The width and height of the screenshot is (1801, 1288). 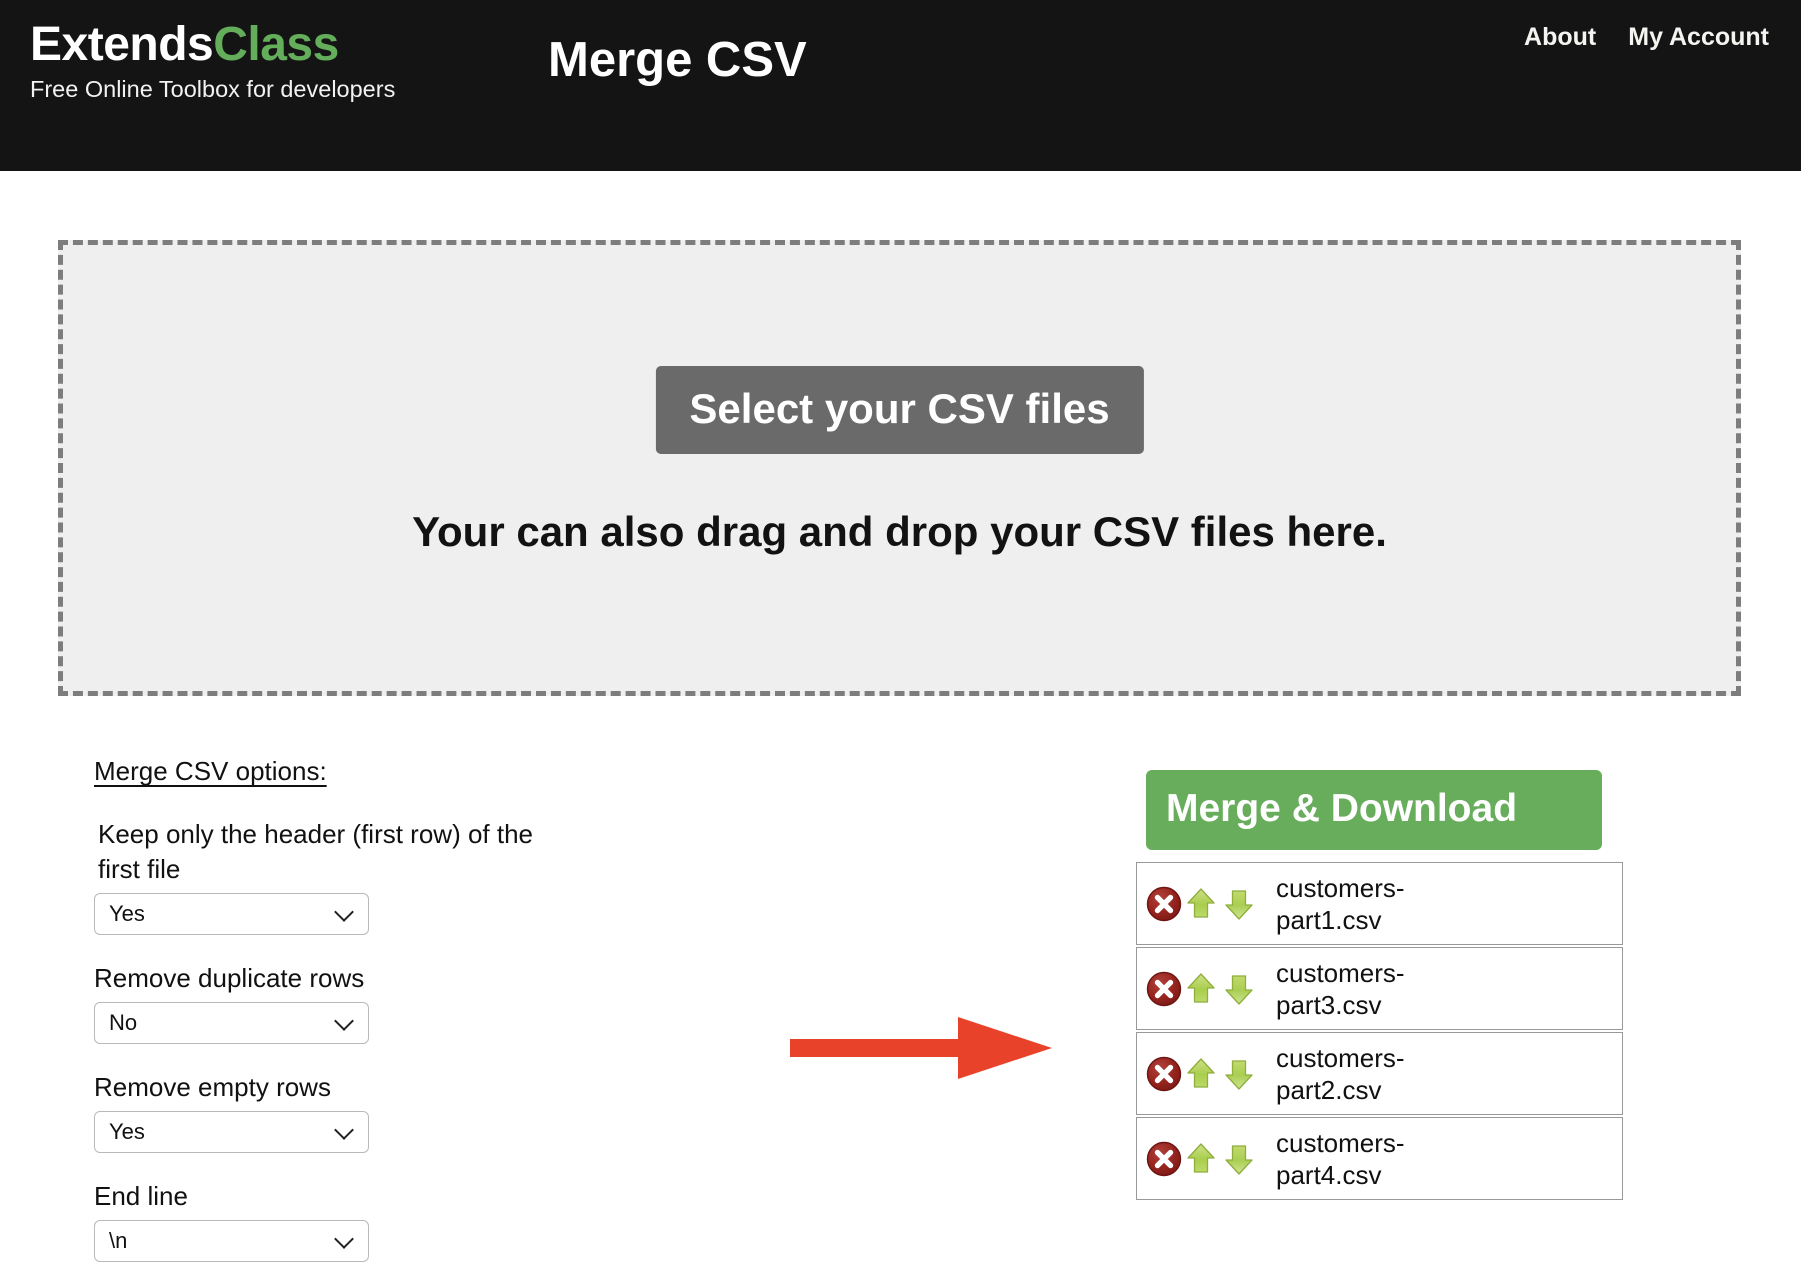 I want to click on remove-empty-rows-select: Yes, so click(x=231, y=1132).